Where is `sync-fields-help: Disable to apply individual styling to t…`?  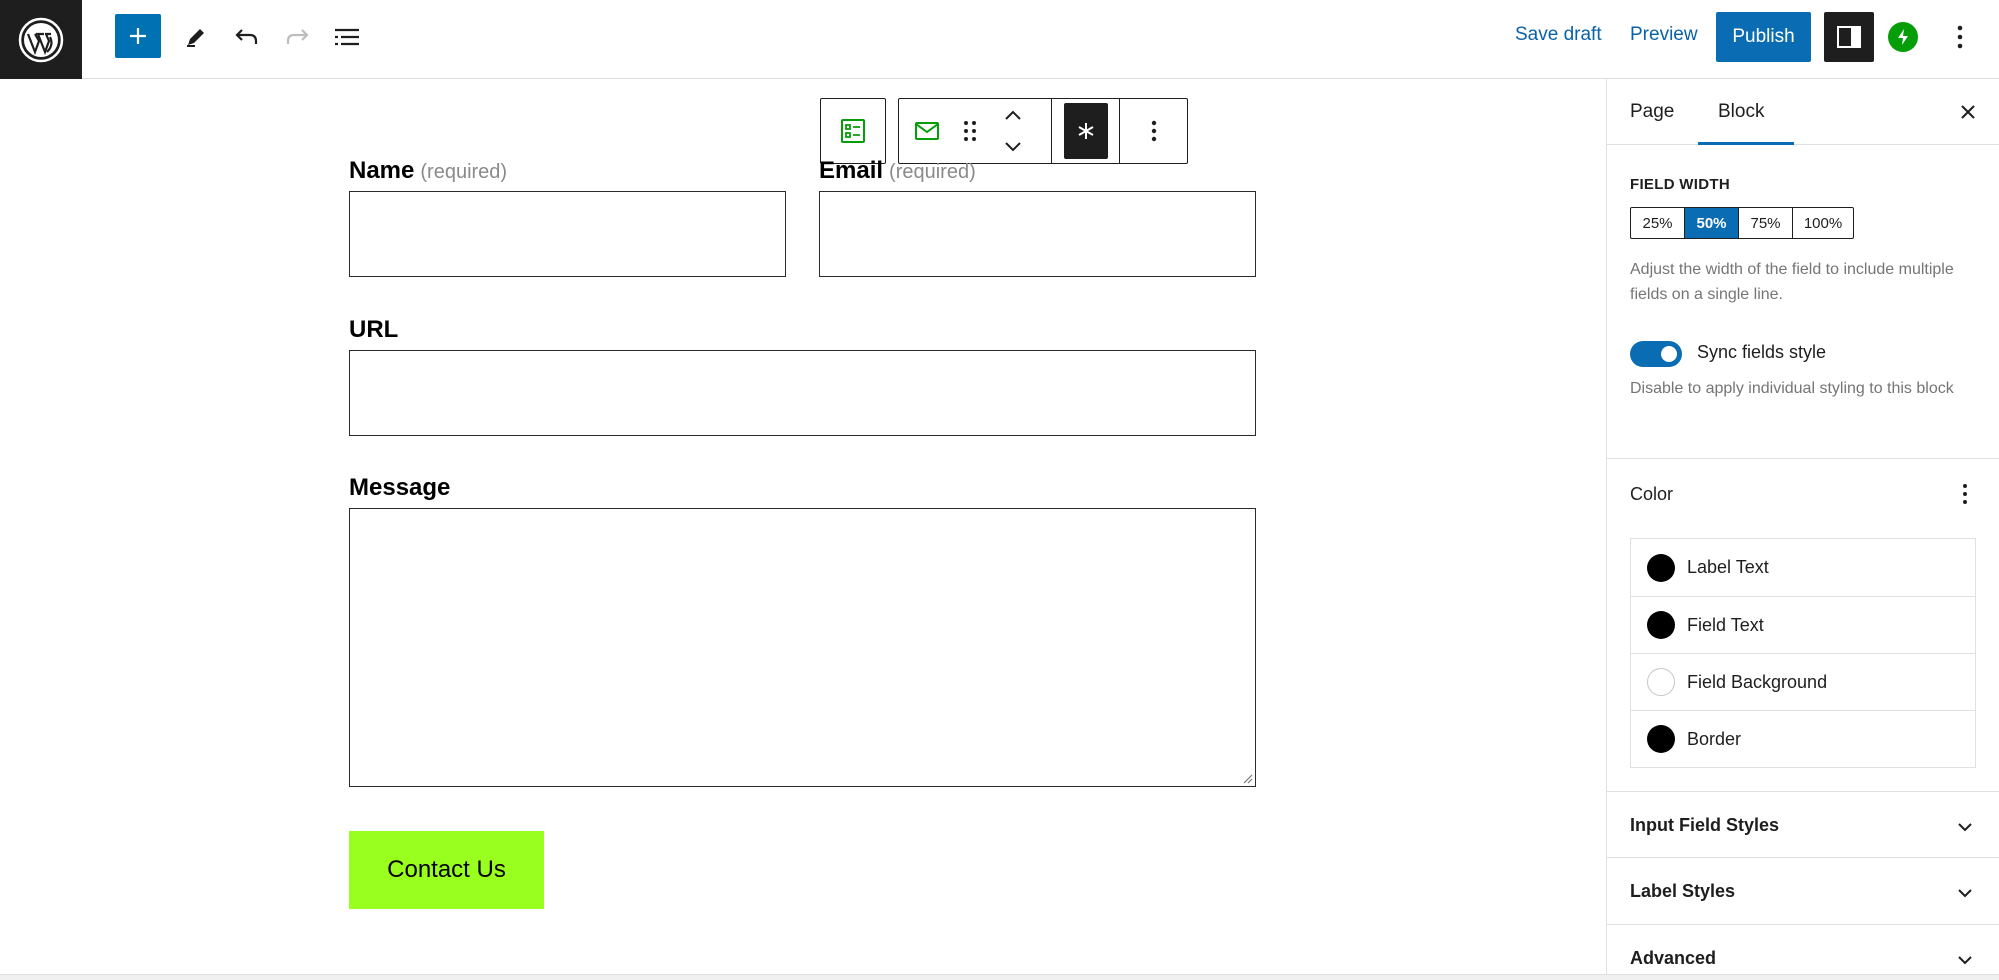
sync-fields-help: Disable to apply individual styling to t… is located at coordinates (1792, 388).